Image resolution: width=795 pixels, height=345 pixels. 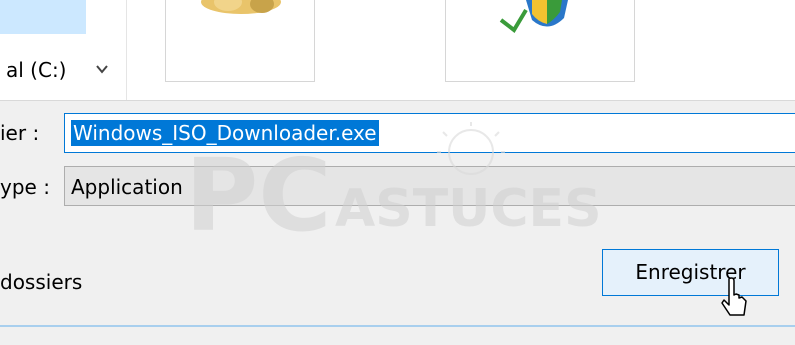 I want to click on shield-icon, so click(x=533, y=16).